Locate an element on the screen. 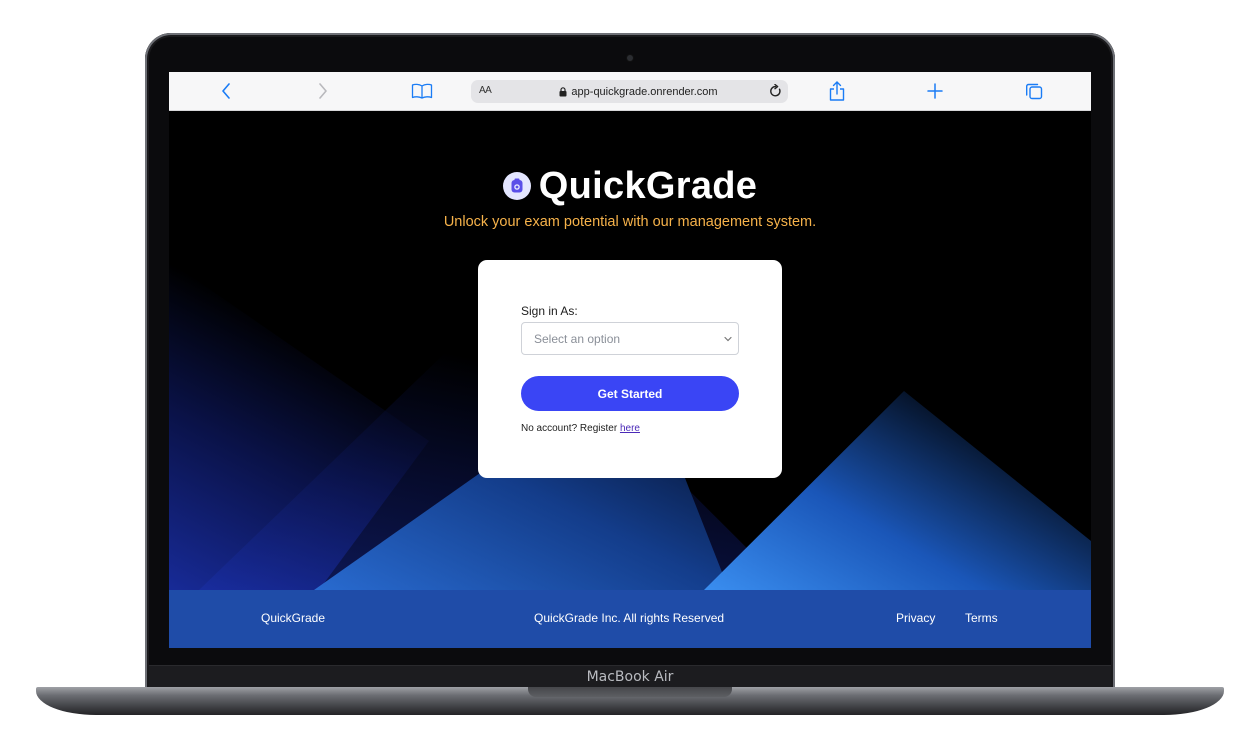 The height and width of the screenshot is (754, 1245). forward-button is located at coordinates (323, 91).